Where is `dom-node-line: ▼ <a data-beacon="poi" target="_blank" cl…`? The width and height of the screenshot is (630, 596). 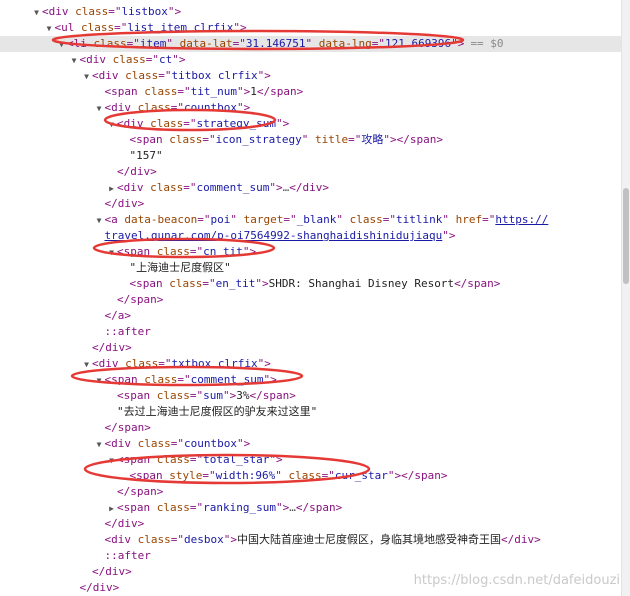 dom-node-line: ▼ <a data-beacon="poi" target="_blank" cl… is located at coordinates (311, 220).